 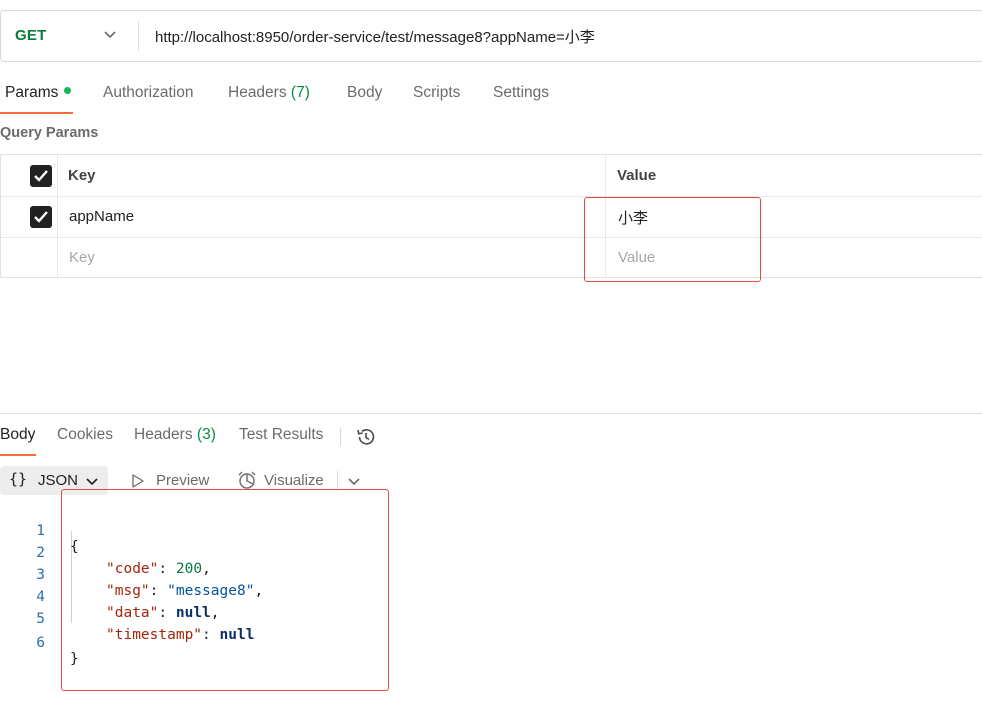 What do you see at coordinates (41, 217) in the screenshot?
I see `param-enabled-checkbox` at bounding box center [41, 217].